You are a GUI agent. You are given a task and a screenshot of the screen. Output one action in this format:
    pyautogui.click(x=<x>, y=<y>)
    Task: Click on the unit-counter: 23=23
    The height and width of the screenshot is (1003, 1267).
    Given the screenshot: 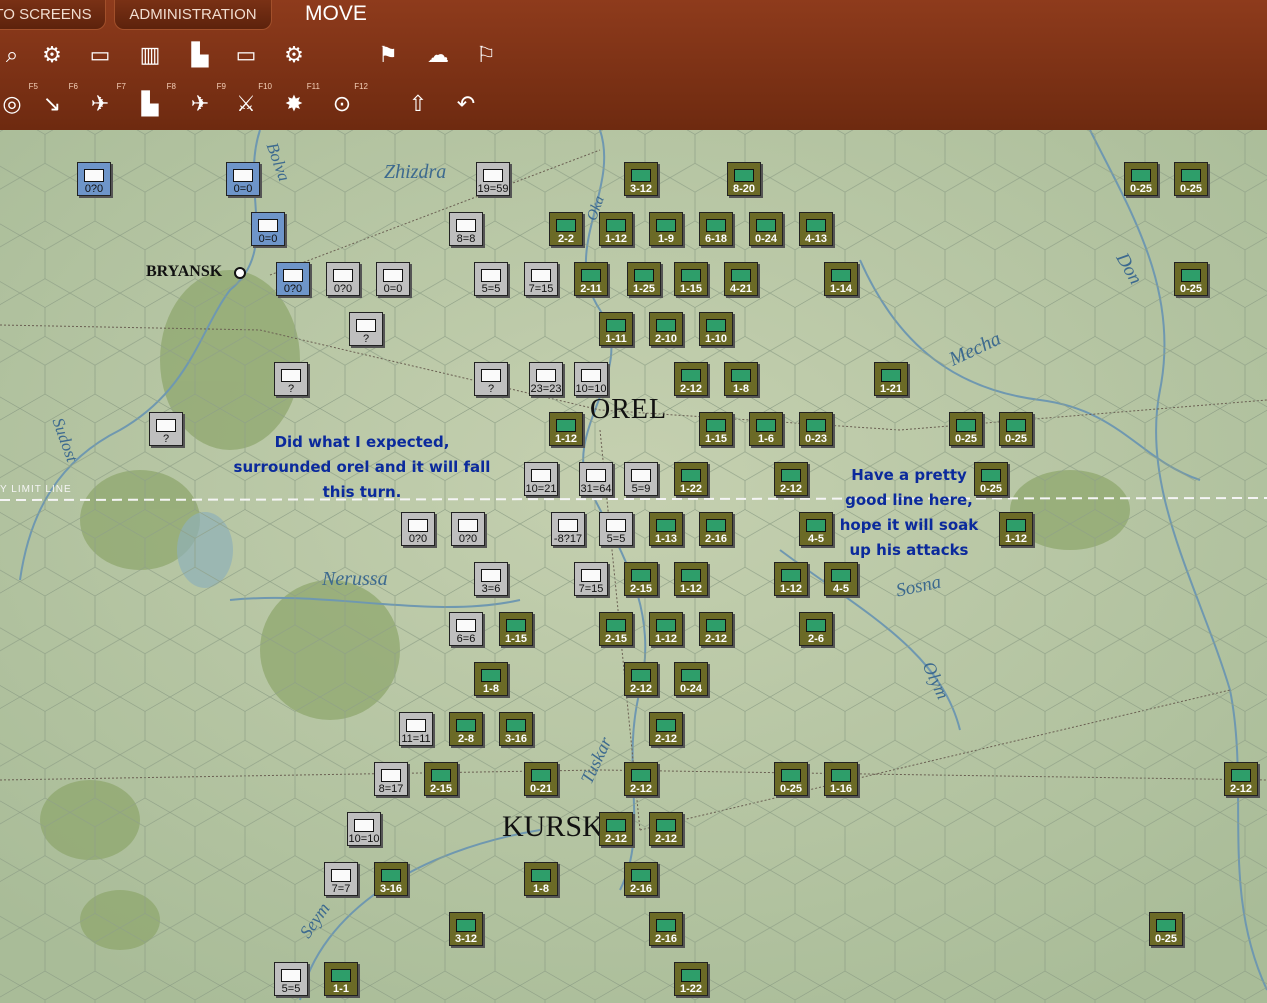 What is the action you would take?
    pyautogui.click(x=546, y=379)
    